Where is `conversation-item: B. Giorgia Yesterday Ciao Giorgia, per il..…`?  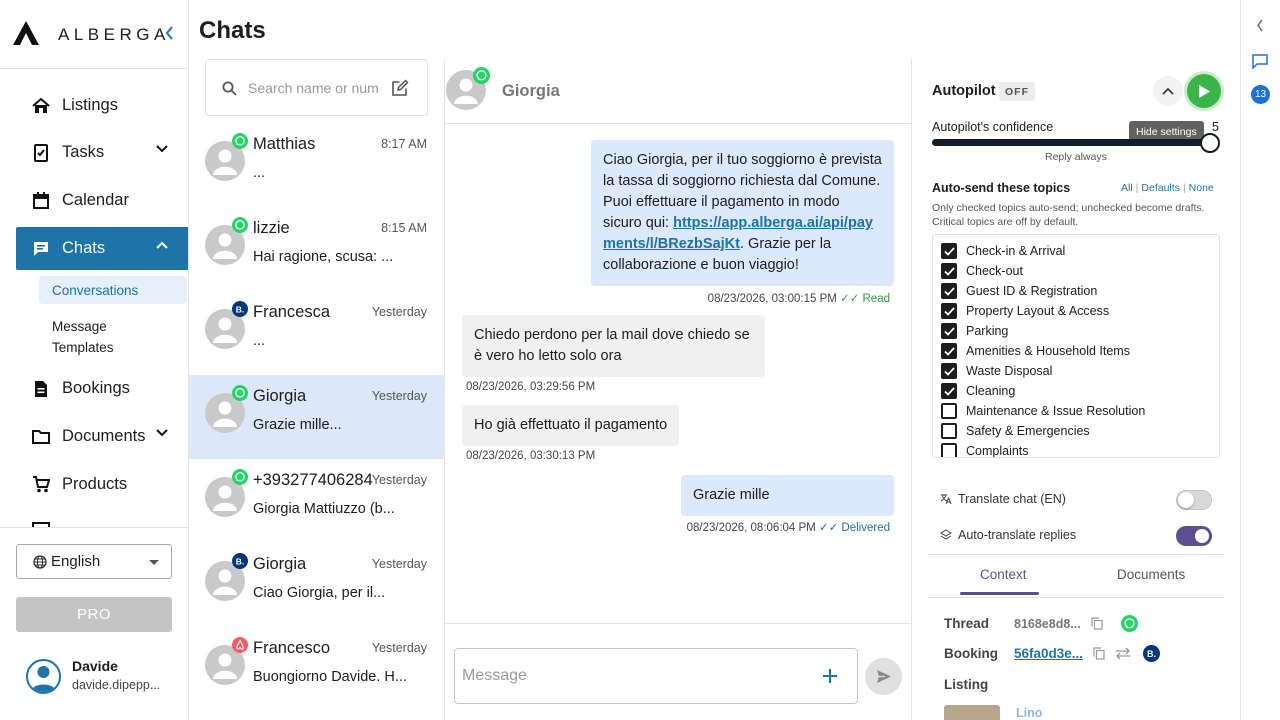 conversation-item: B. Giorgia Yesterday Ciao Giorgia, per il..… is located at coordinates (316, 585).